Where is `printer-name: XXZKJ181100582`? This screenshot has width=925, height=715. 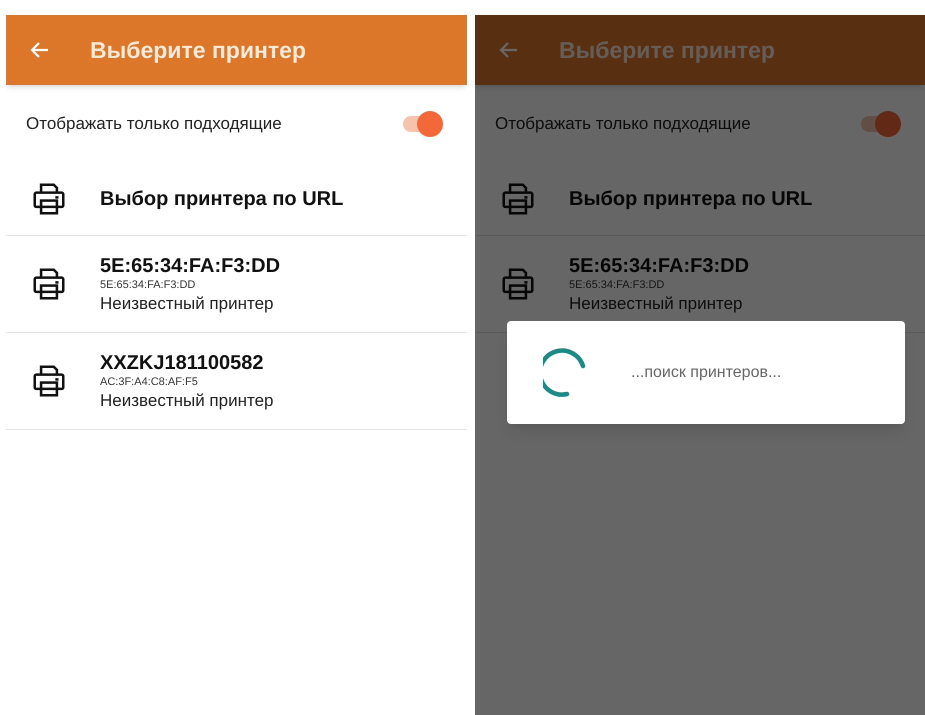 printer-name: XXZKJ181100582 is located at coordinates (182, 363).